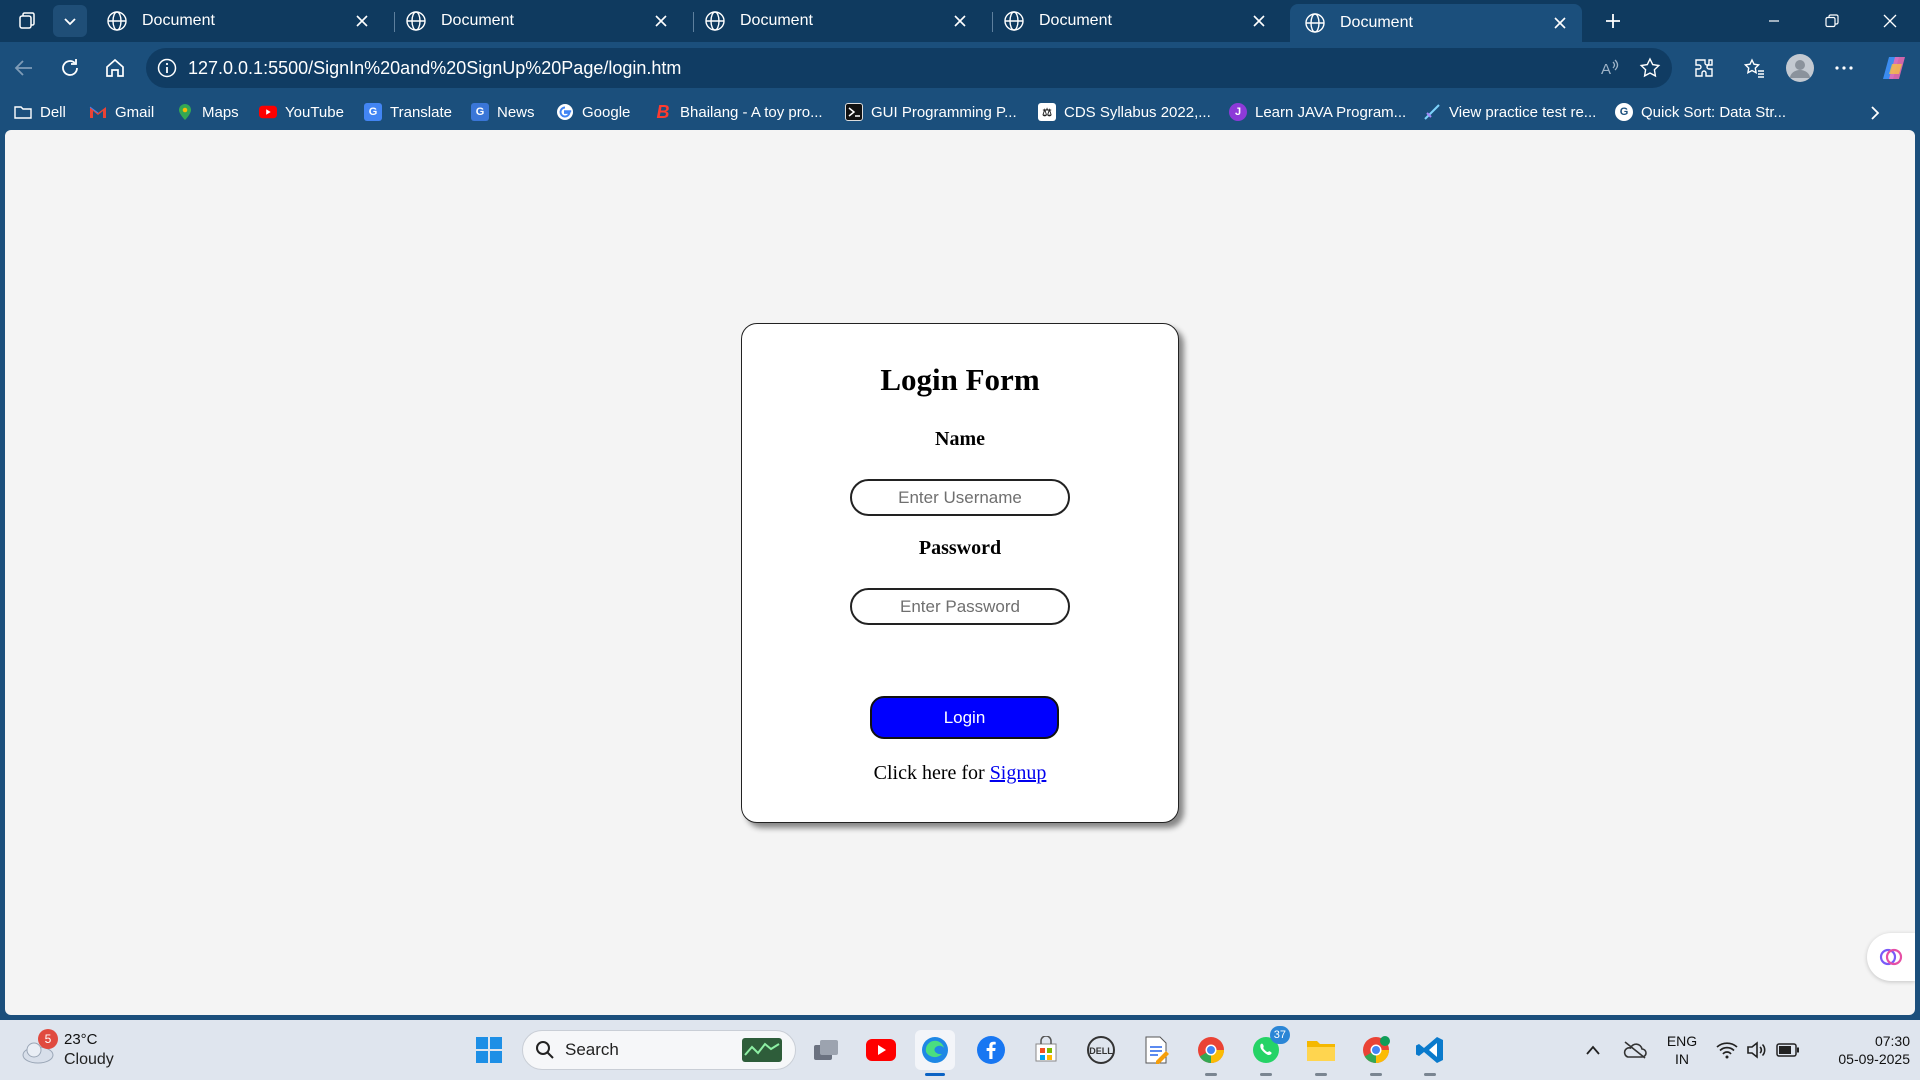 The height and width of the screenshot is (1080, 1920). What do you see at coordinates (960, 606) in the screenshot?
I see `password-input` at bounding box center [960, 606].